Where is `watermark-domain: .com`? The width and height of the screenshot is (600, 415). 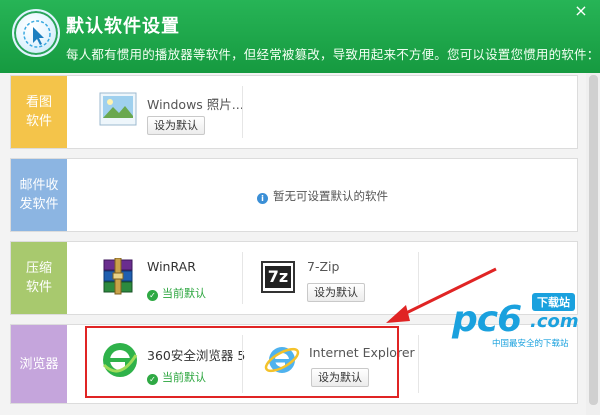 watermark-domain: .com is located at coordinates (554, 321).